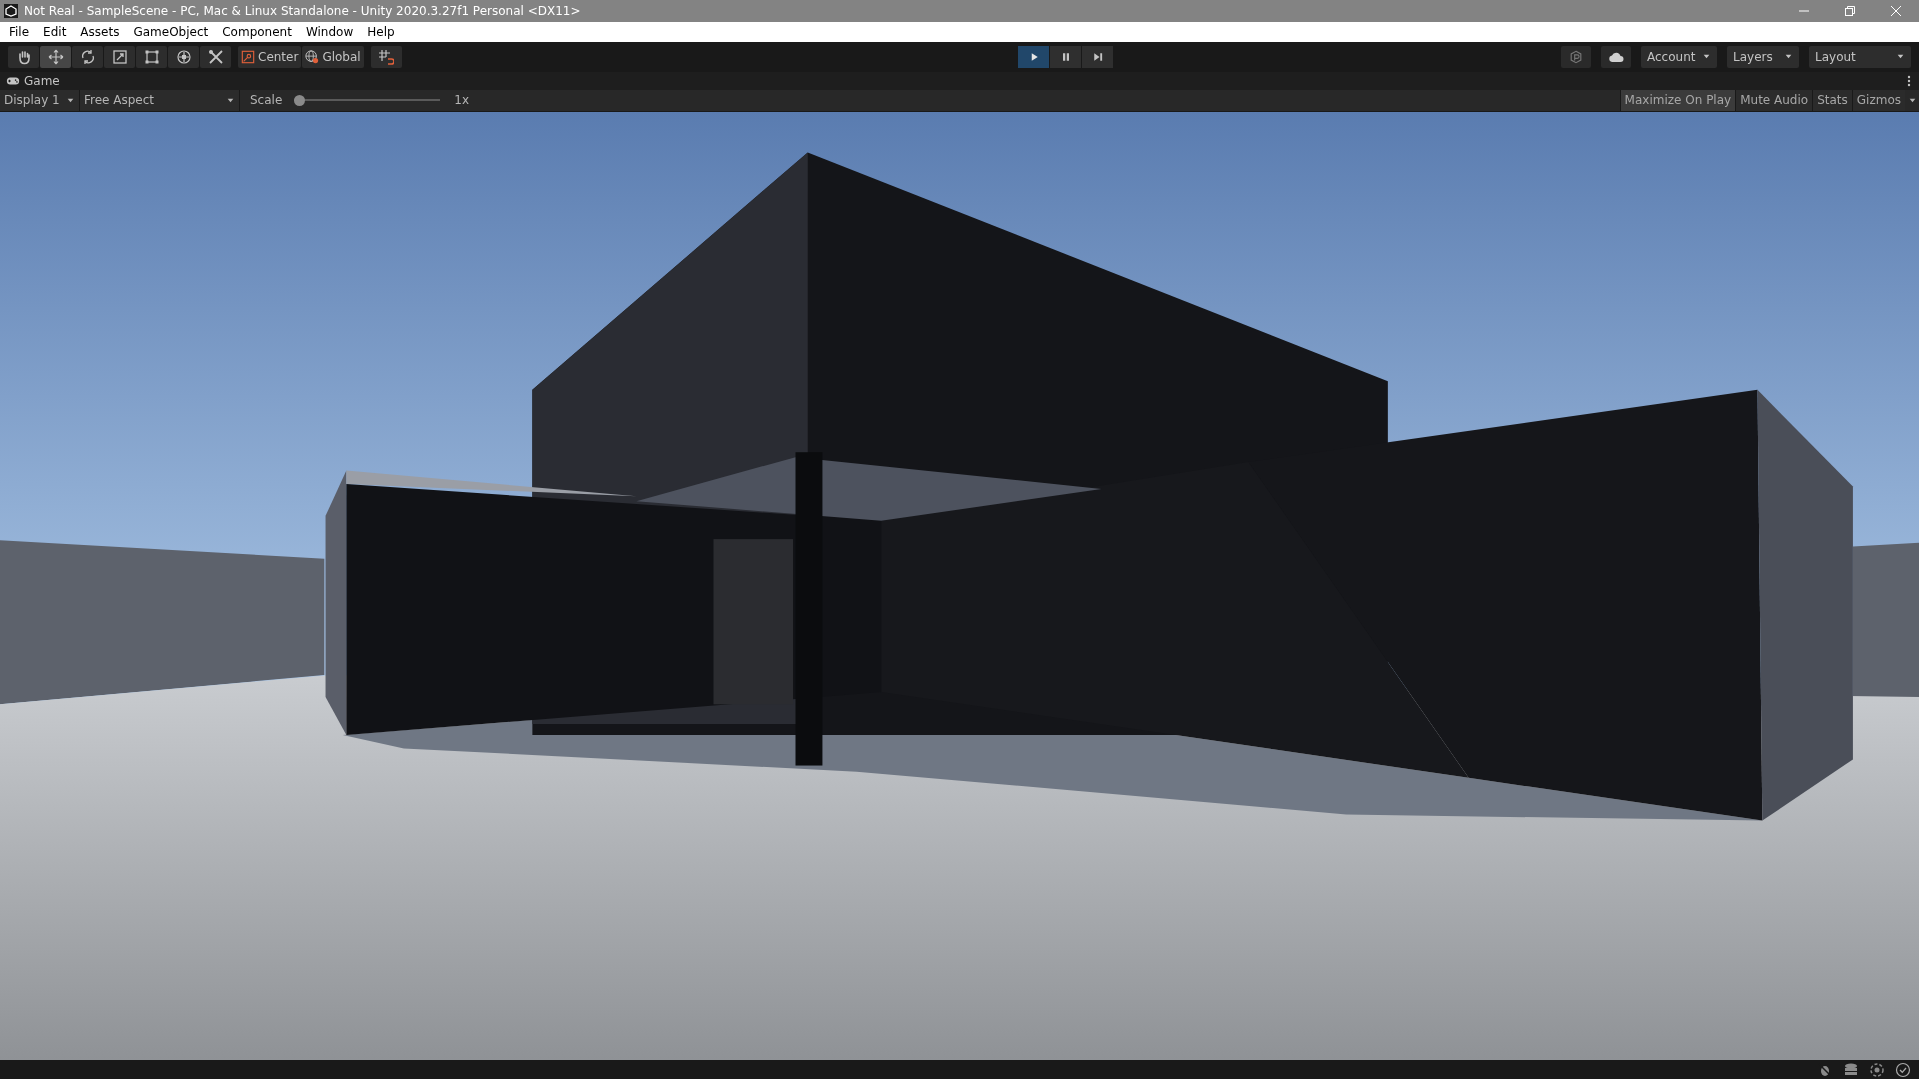 Image resolution: width=1919 pixels, height=1079 pixels. What do you see at coordinates (1903, 1069) in the screenshot?
I see `checkmark-circle-icon` at bounding box center [1903, 1069].